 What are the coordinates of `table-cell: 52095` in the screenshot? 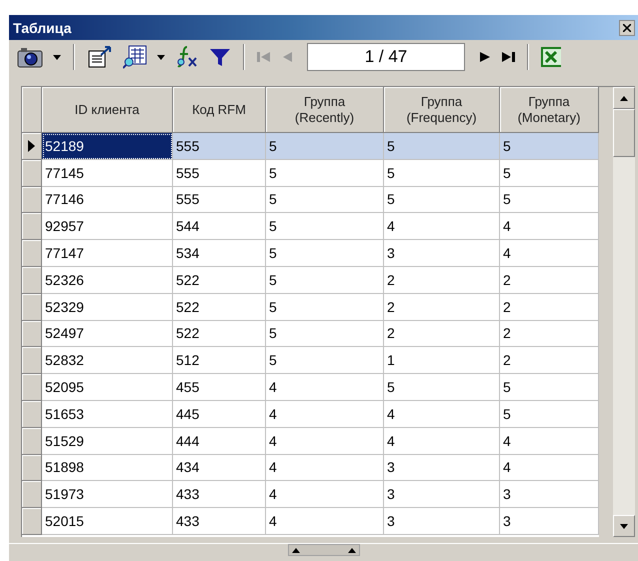 It's located at (107, 387).